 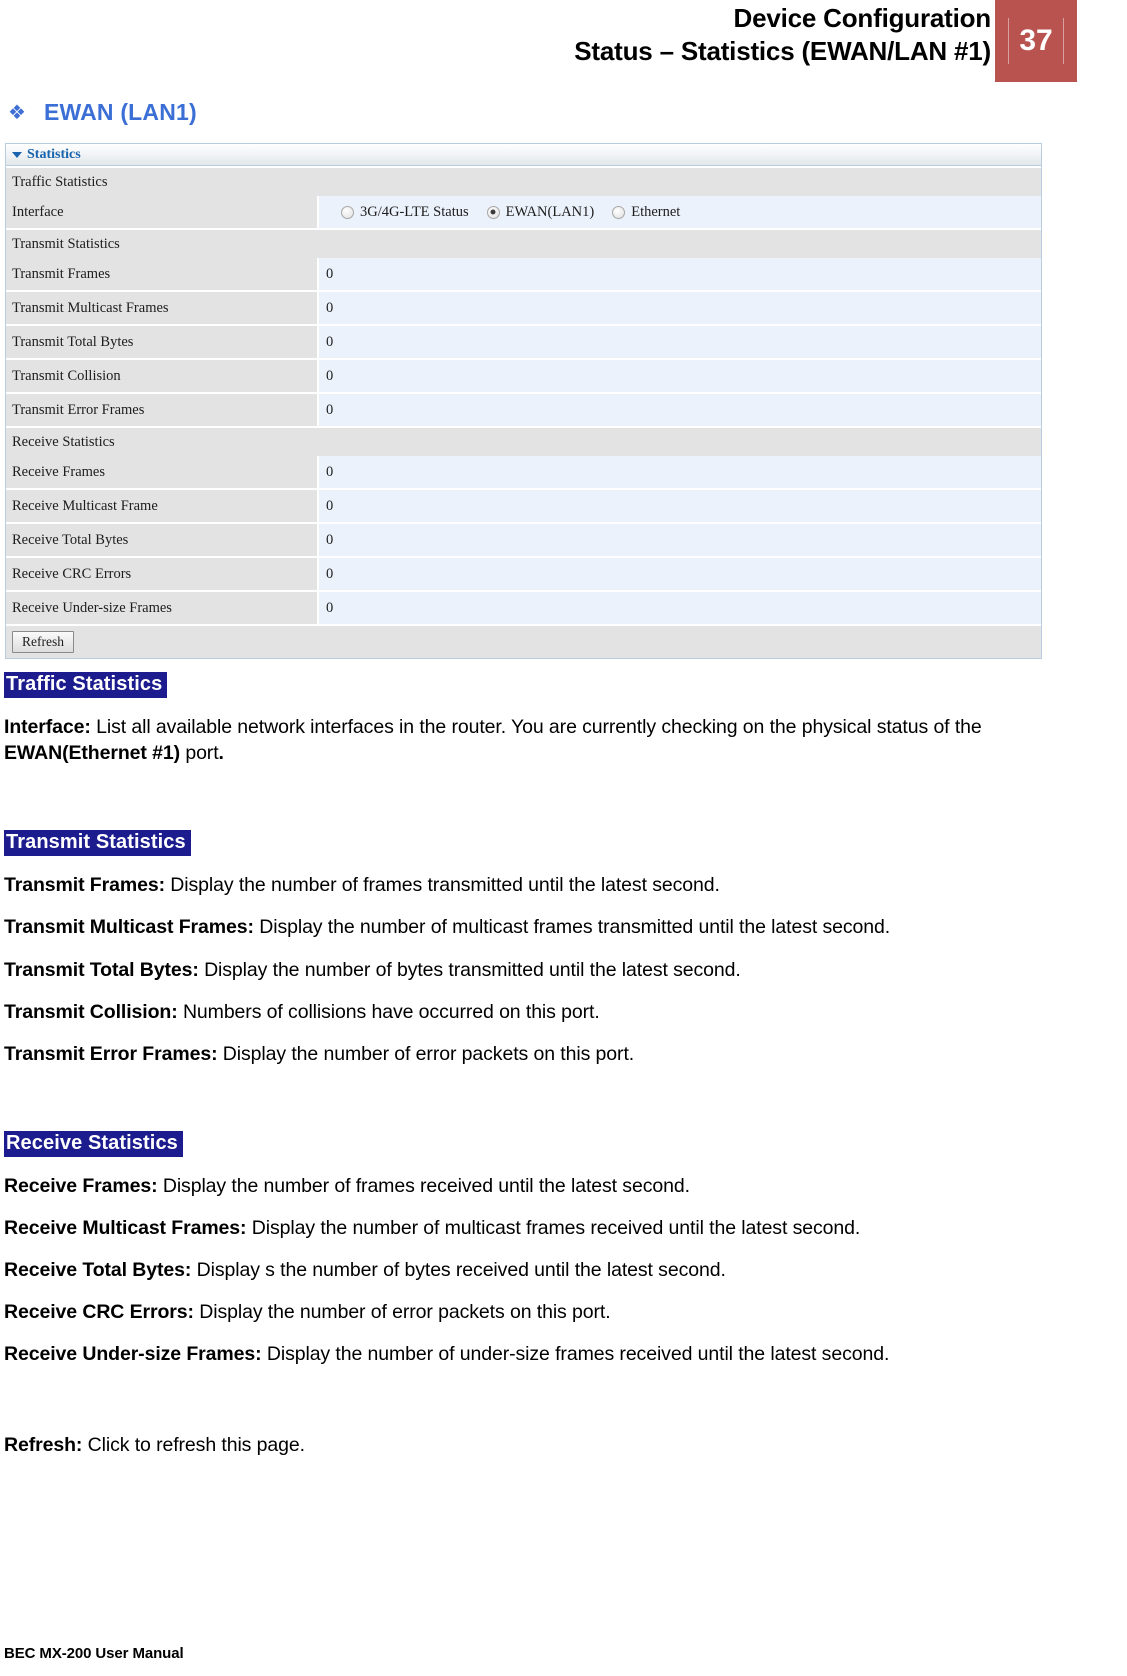 What do you see at coordinates (680, 472) in the screenshot?
I see `row-value-receive-frames: 0` at bounding box center [680, 472].